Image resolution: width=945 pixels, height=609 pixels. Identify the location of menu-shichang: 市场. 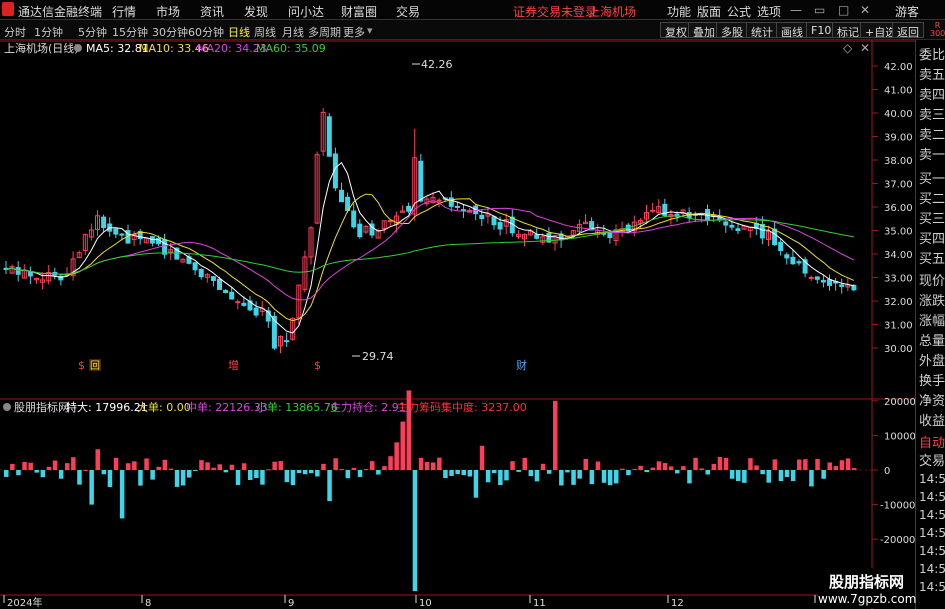
(168, 11).